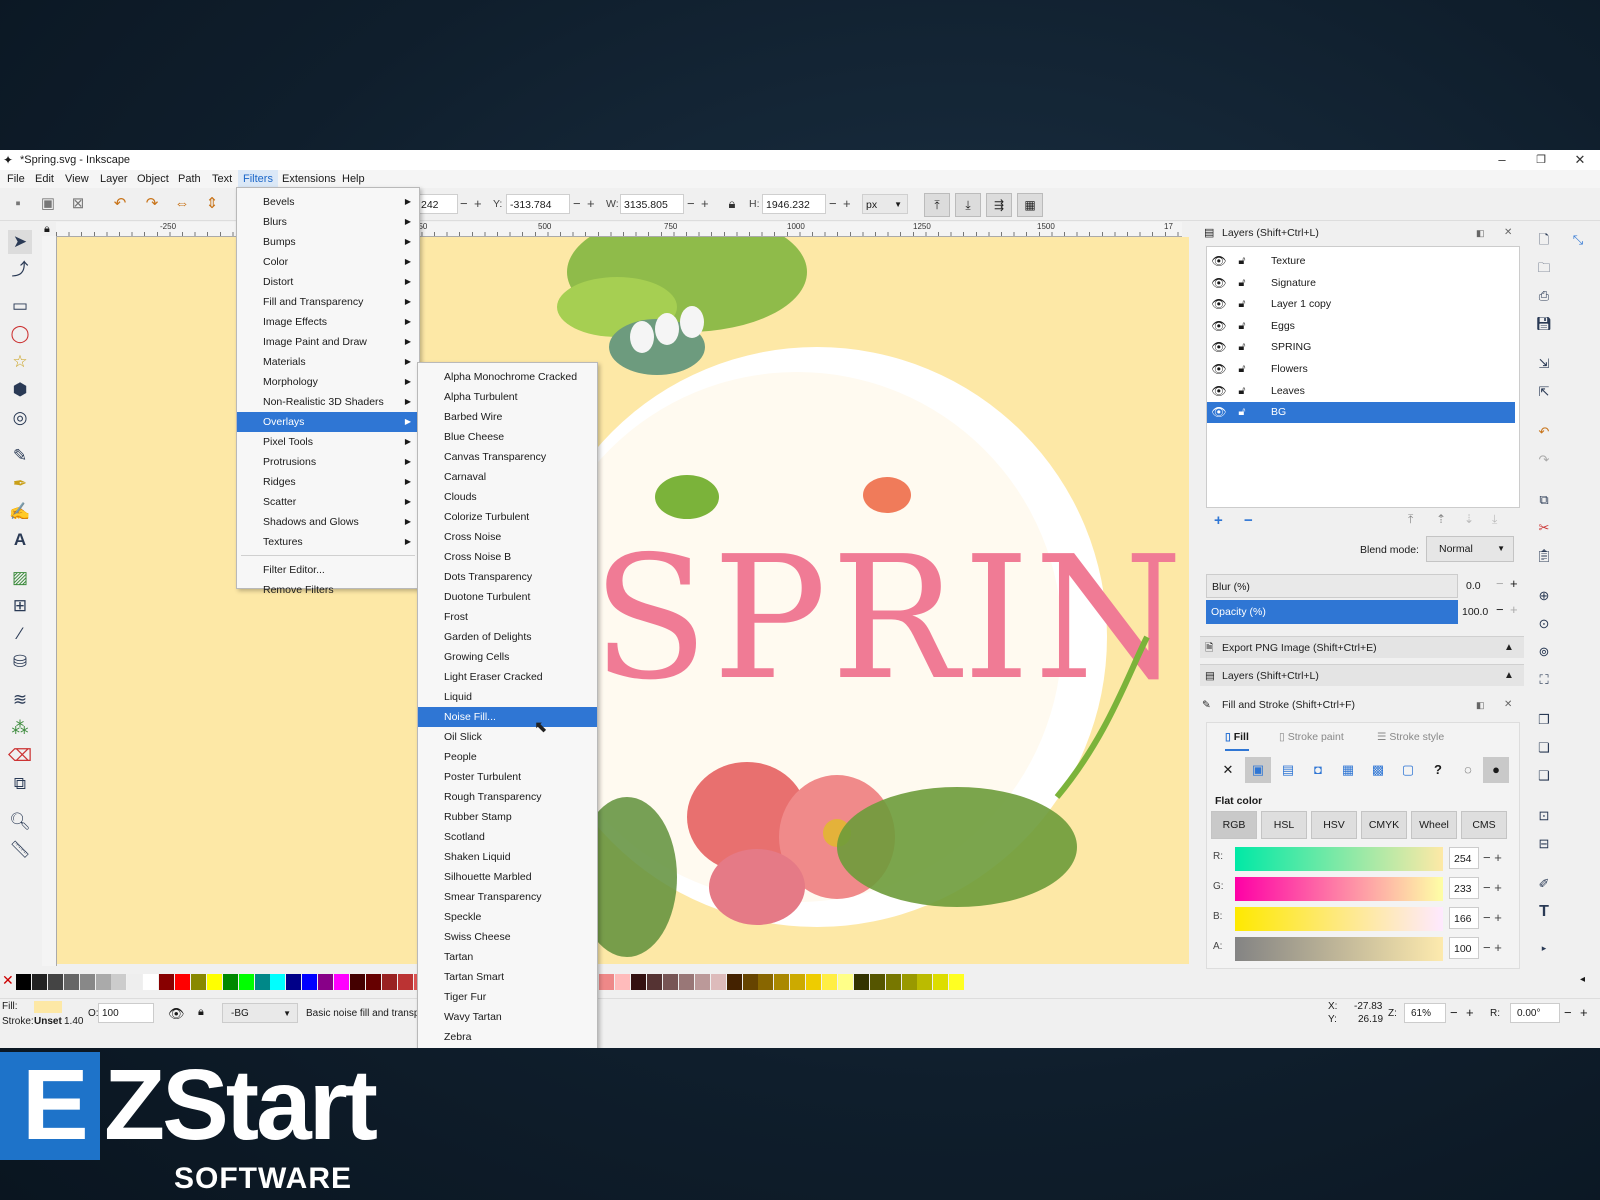  What do you see at coordinates (1578, 240) in the screenshot?
I see `snap-toggle-icon: ⤡` at bounding box center [1578, 240].